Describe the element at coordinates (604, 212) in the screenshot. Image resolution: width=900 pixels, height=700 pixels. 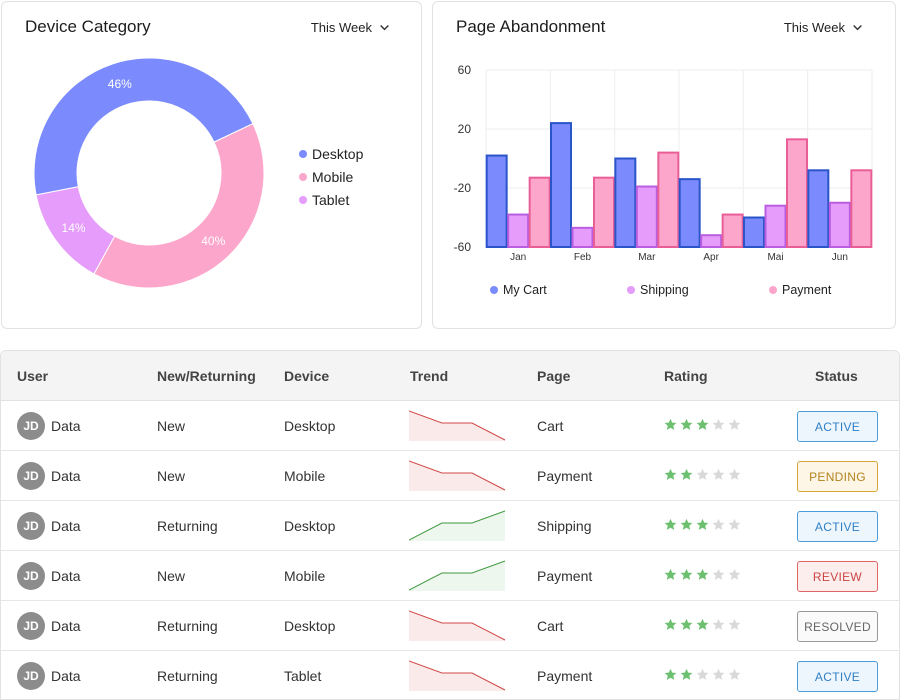
I see `bar-payment-feb` at that location.